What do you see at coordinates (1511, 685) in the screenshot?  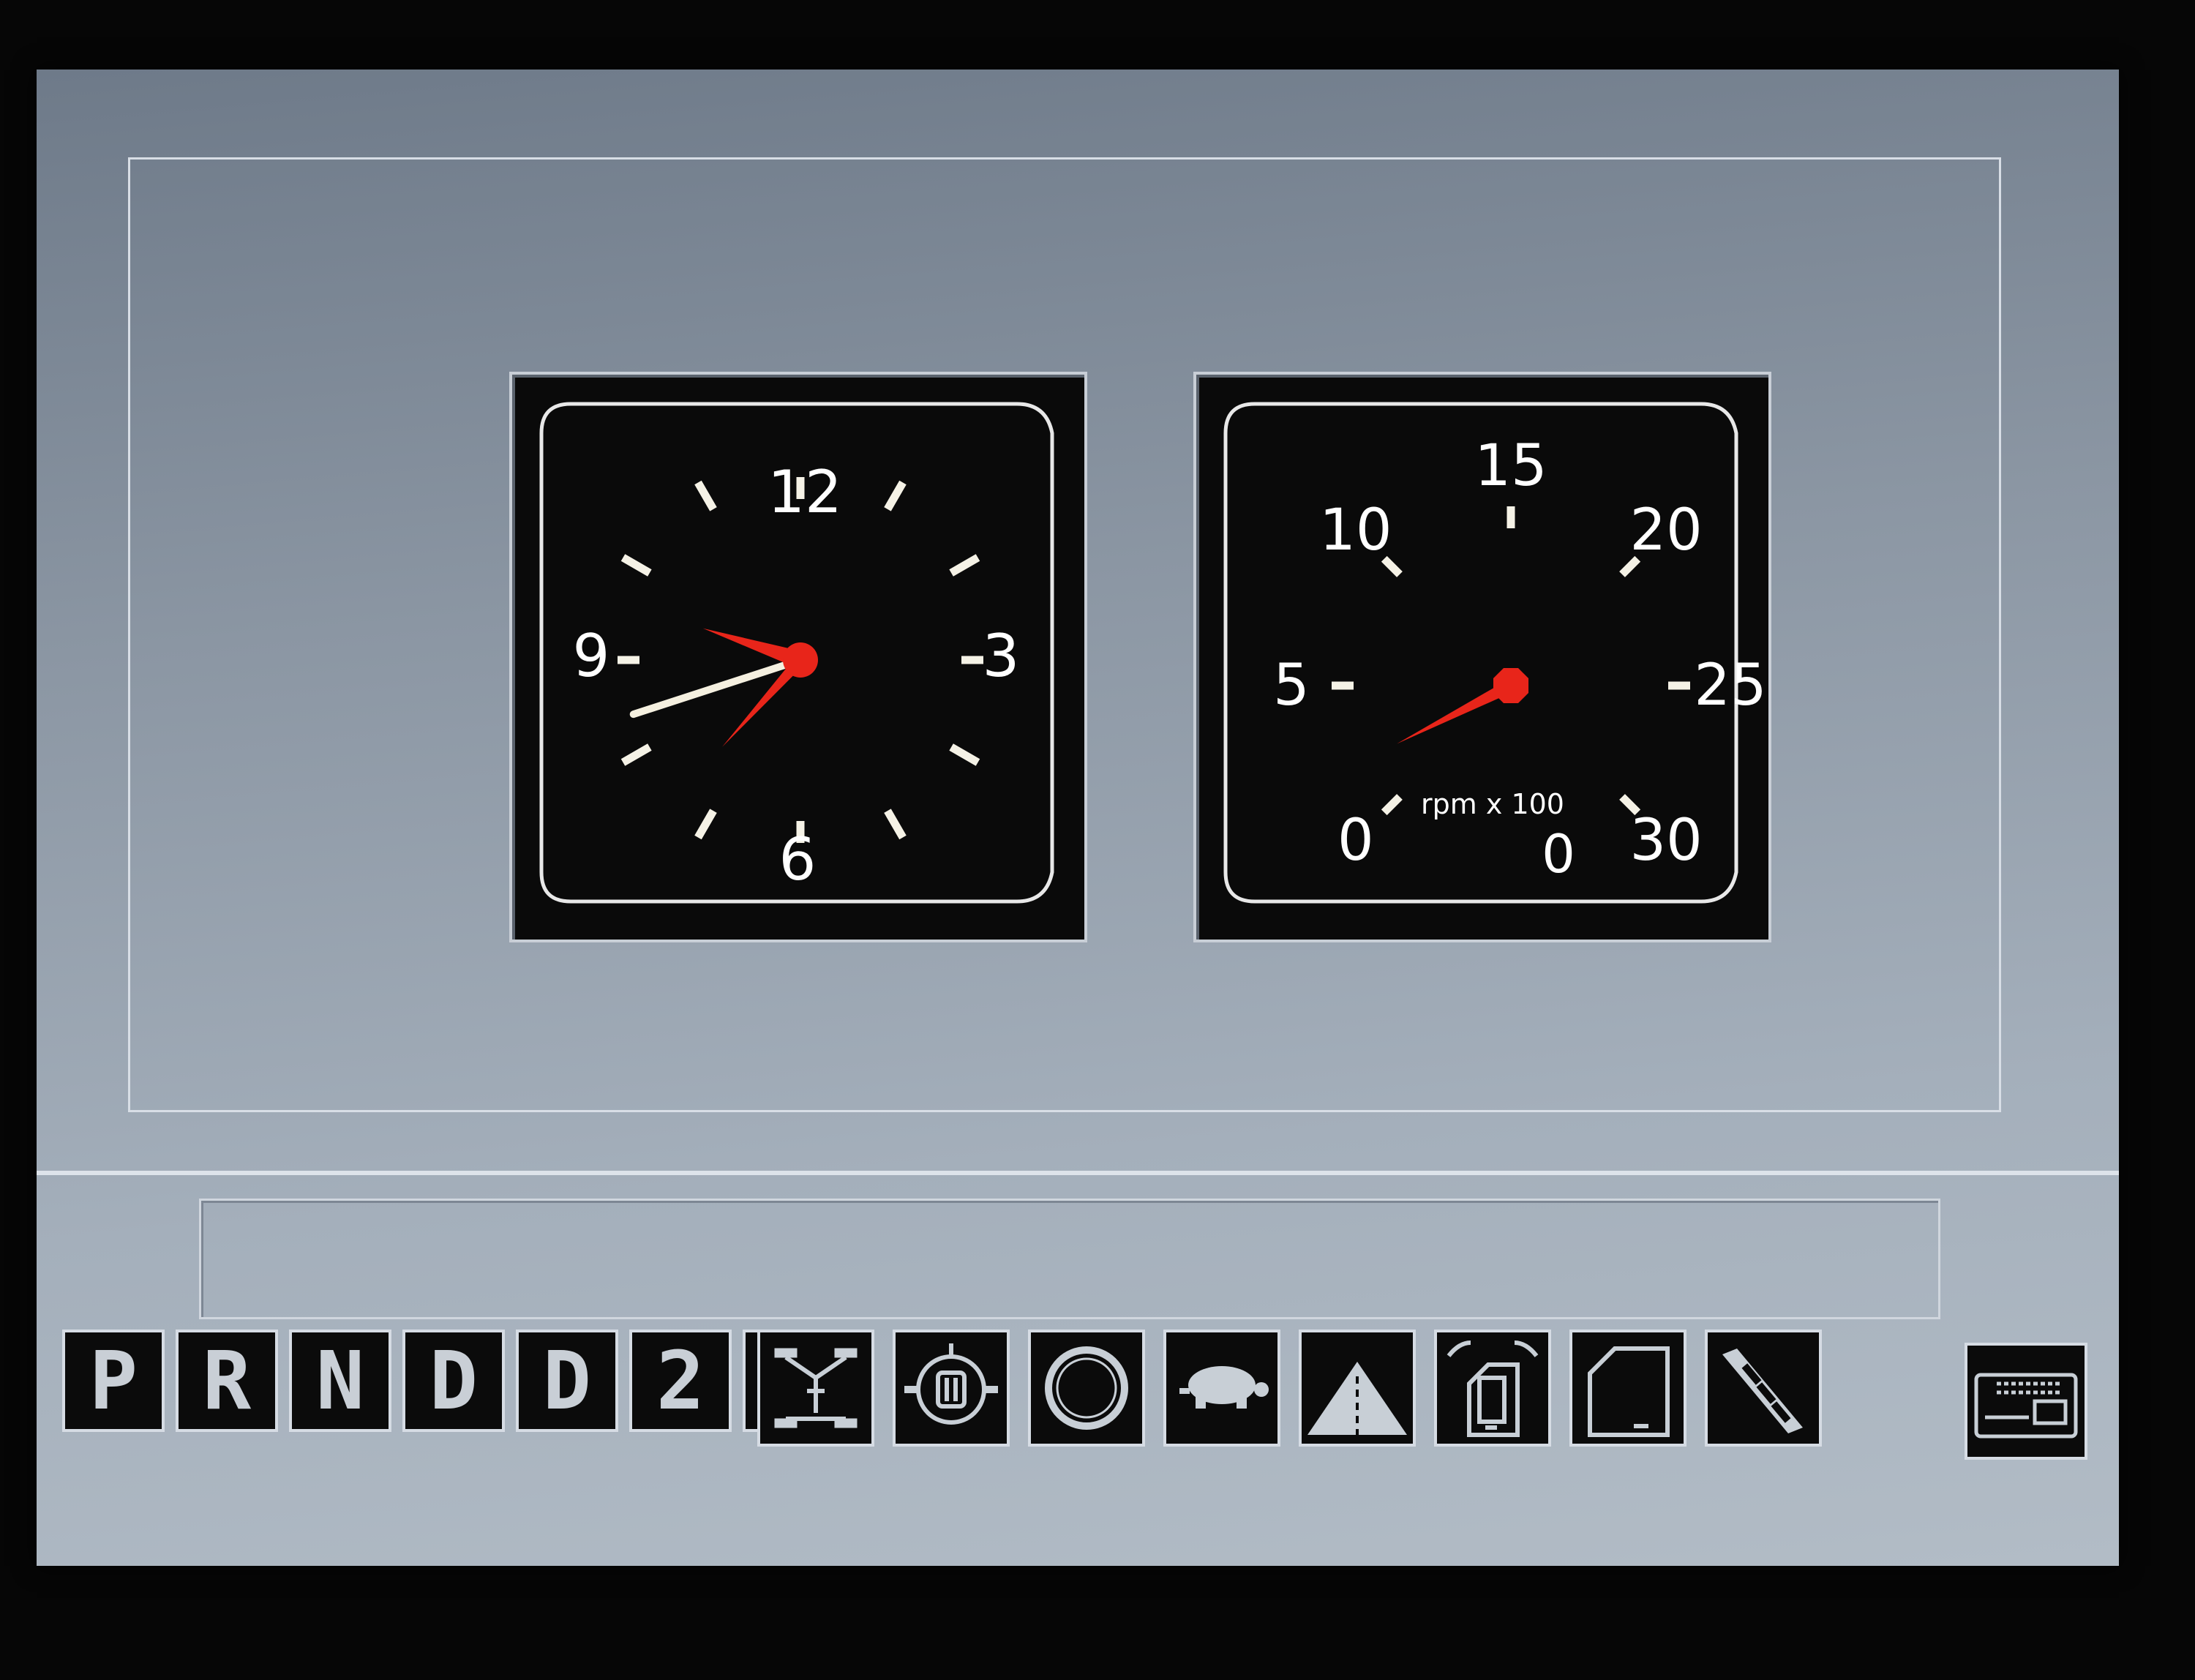 I see `tachometer-hub` at bounding box center [1511, 685].